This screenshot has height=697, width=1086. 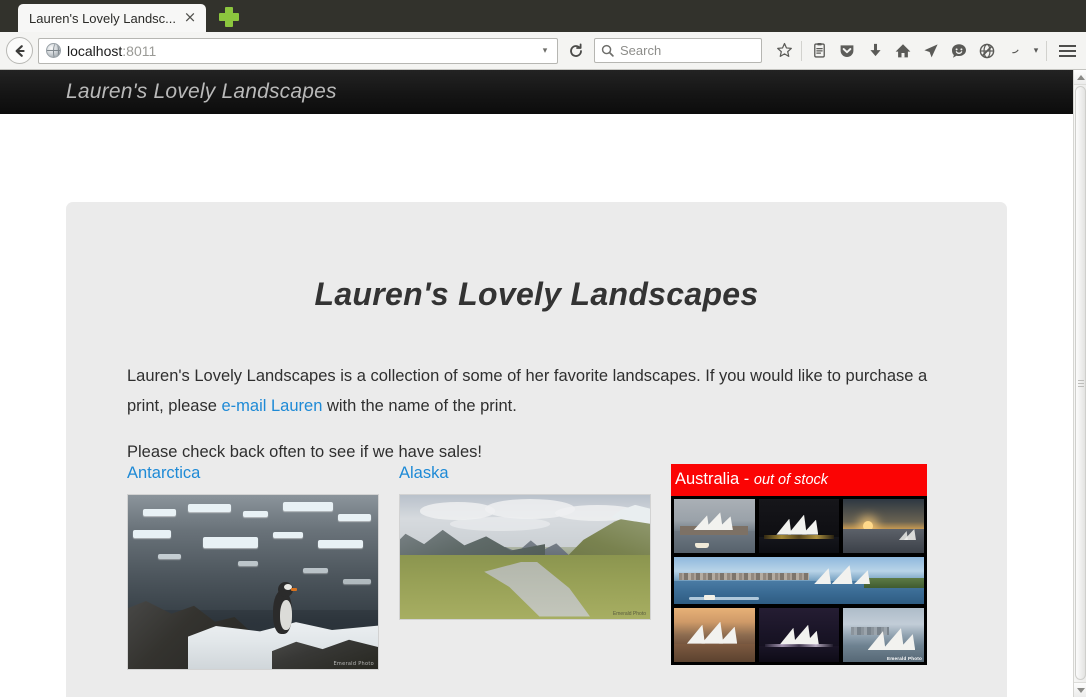 What do you see at coordinates (535, 473) in the screenshot?
I see `alaska-title: Alaska` at bounding box center [535, 473].